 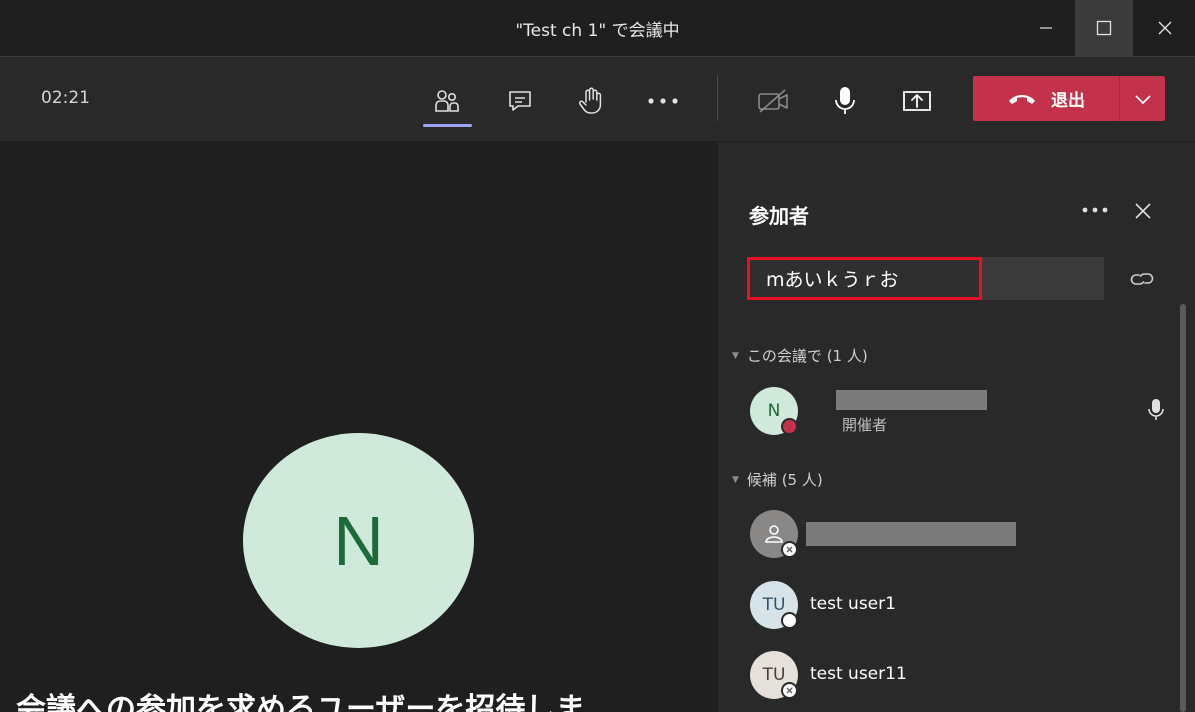 I want to click on maximize-icon, so click(x=1104, y=28).